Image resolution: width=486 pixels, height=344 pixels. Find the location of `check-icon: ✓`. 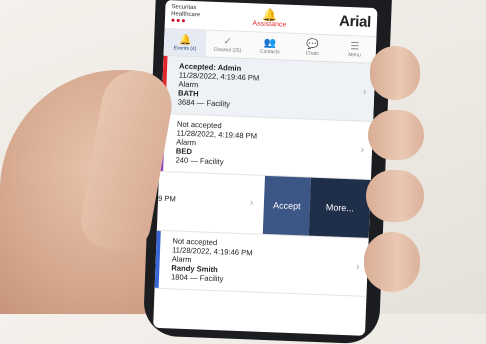

check-icon: ✓ is located at coordinates (228, 41).